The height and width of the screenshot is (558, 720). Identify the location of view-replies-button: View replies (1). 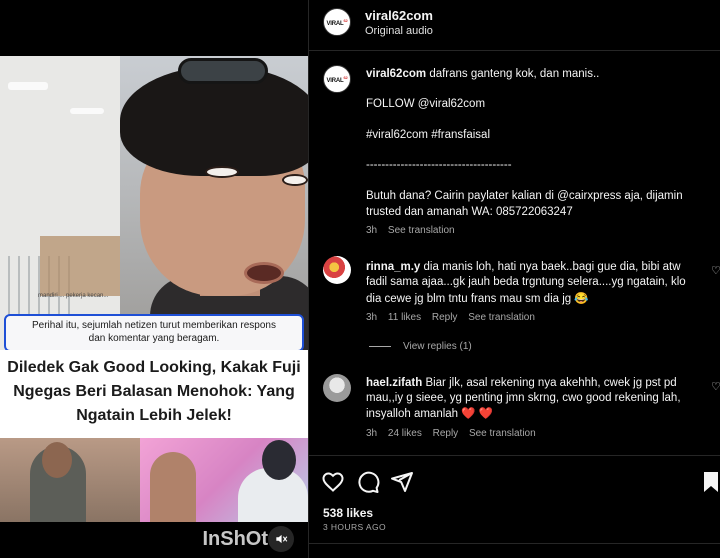
(420, 346).